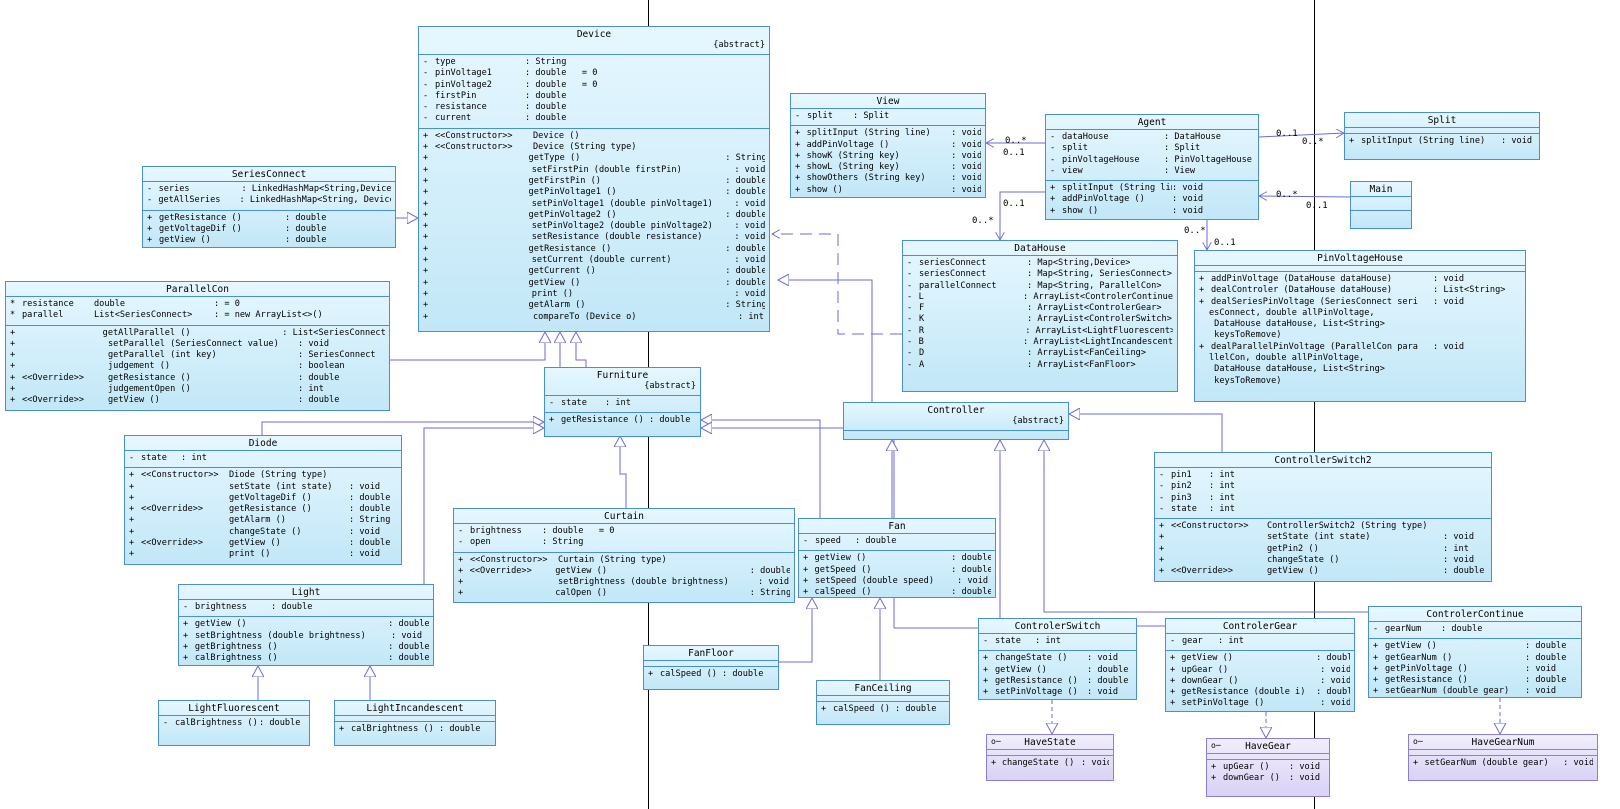  I want to click on attribute-row-value: : double = 0, so click(561, 84).